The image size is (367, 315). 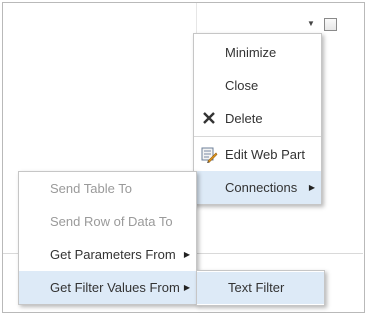 What do you see at coordinates (311, 23) in the screenshot?
I see `web-part-menu-dropdown-arrow-icon: ▼` at bounding box center [311, 23].